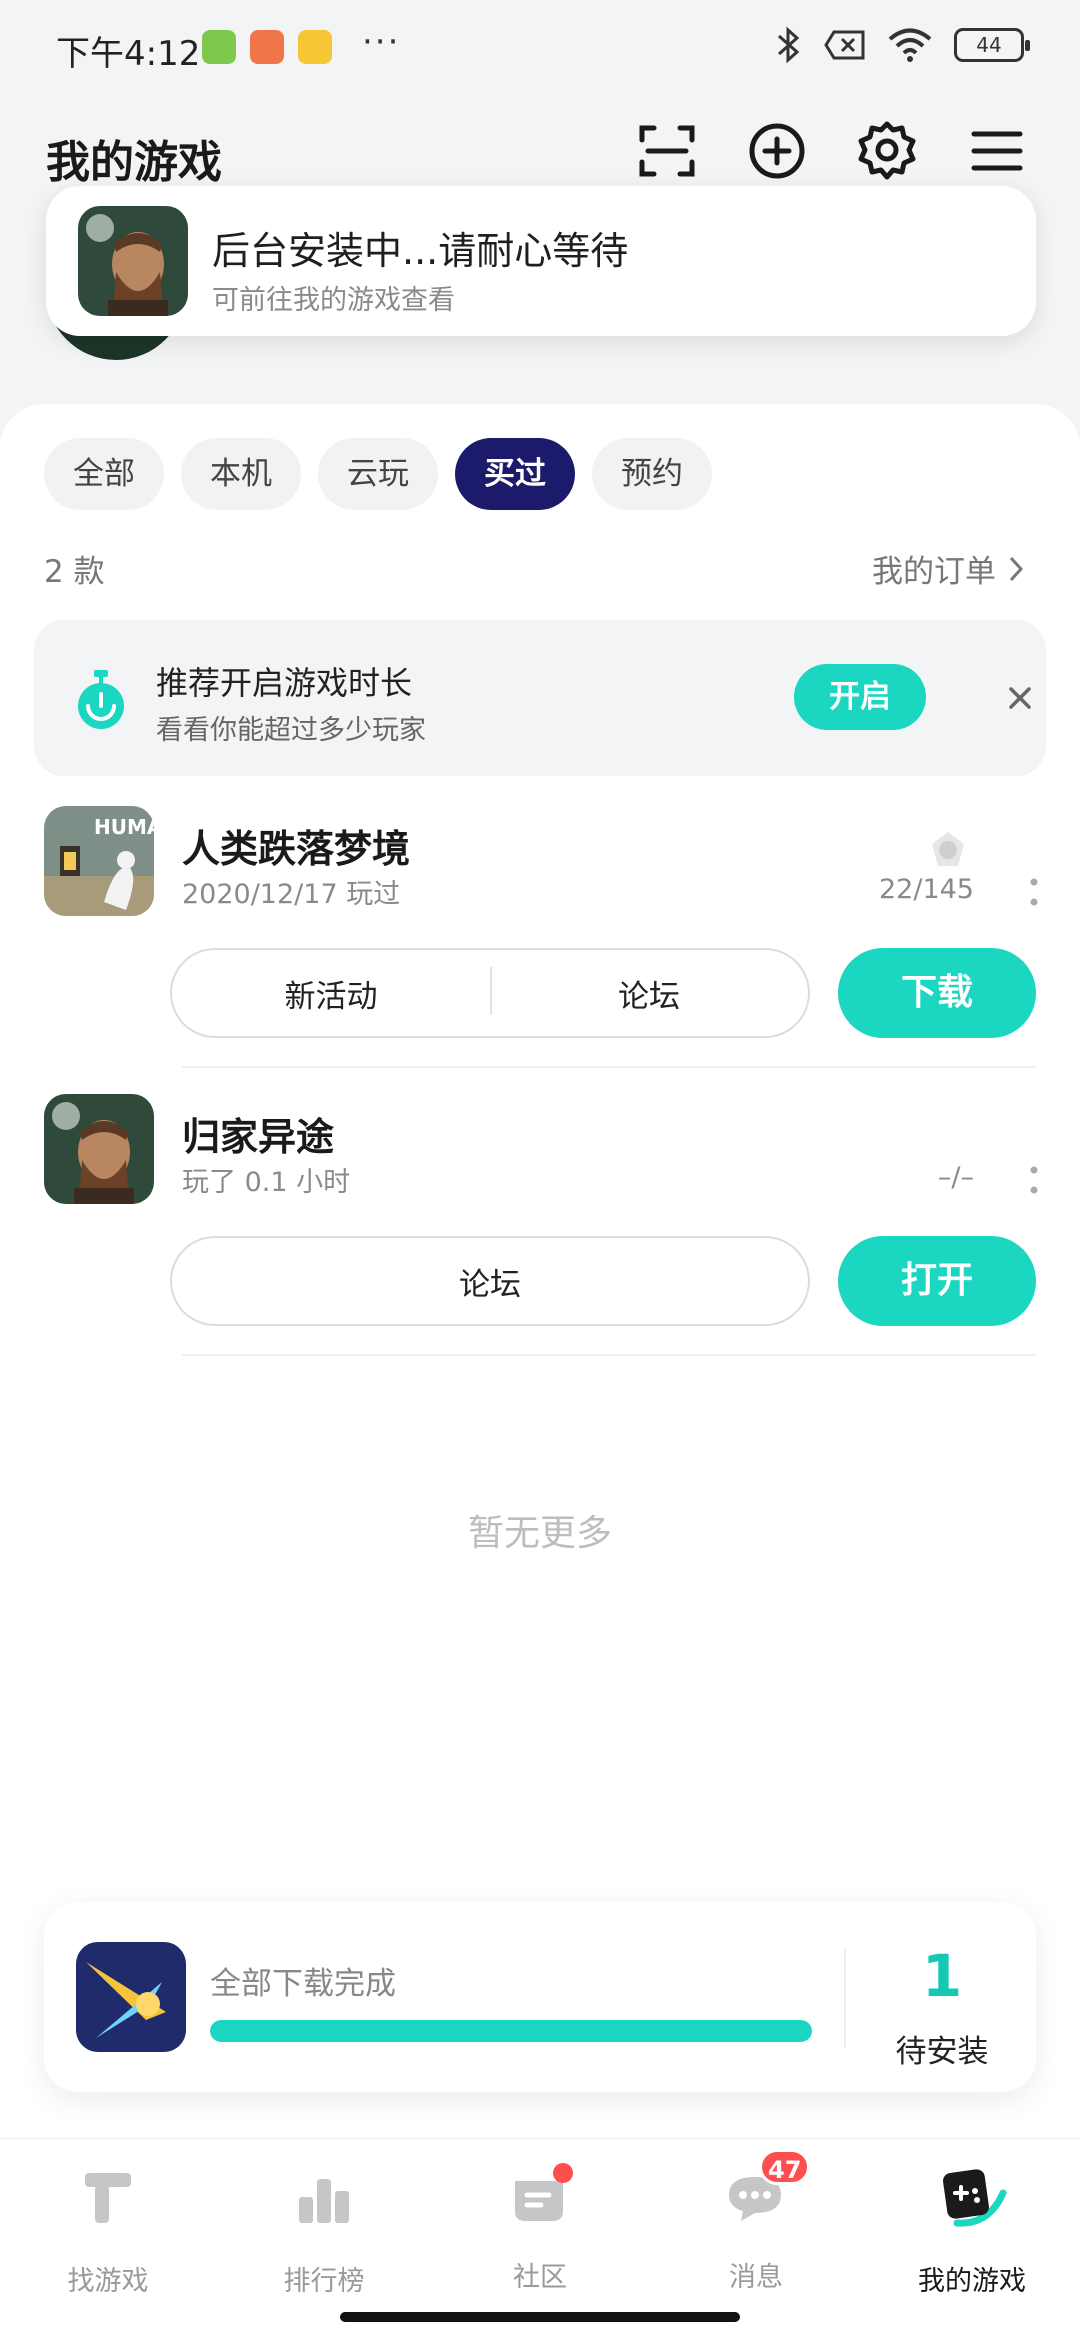 The width and height of the screenshot is (1080, 2340). What do you see at coordinates (315, 47) in the screenshot?
I see `meituan-app-icon` at bounding box center [315, 47].